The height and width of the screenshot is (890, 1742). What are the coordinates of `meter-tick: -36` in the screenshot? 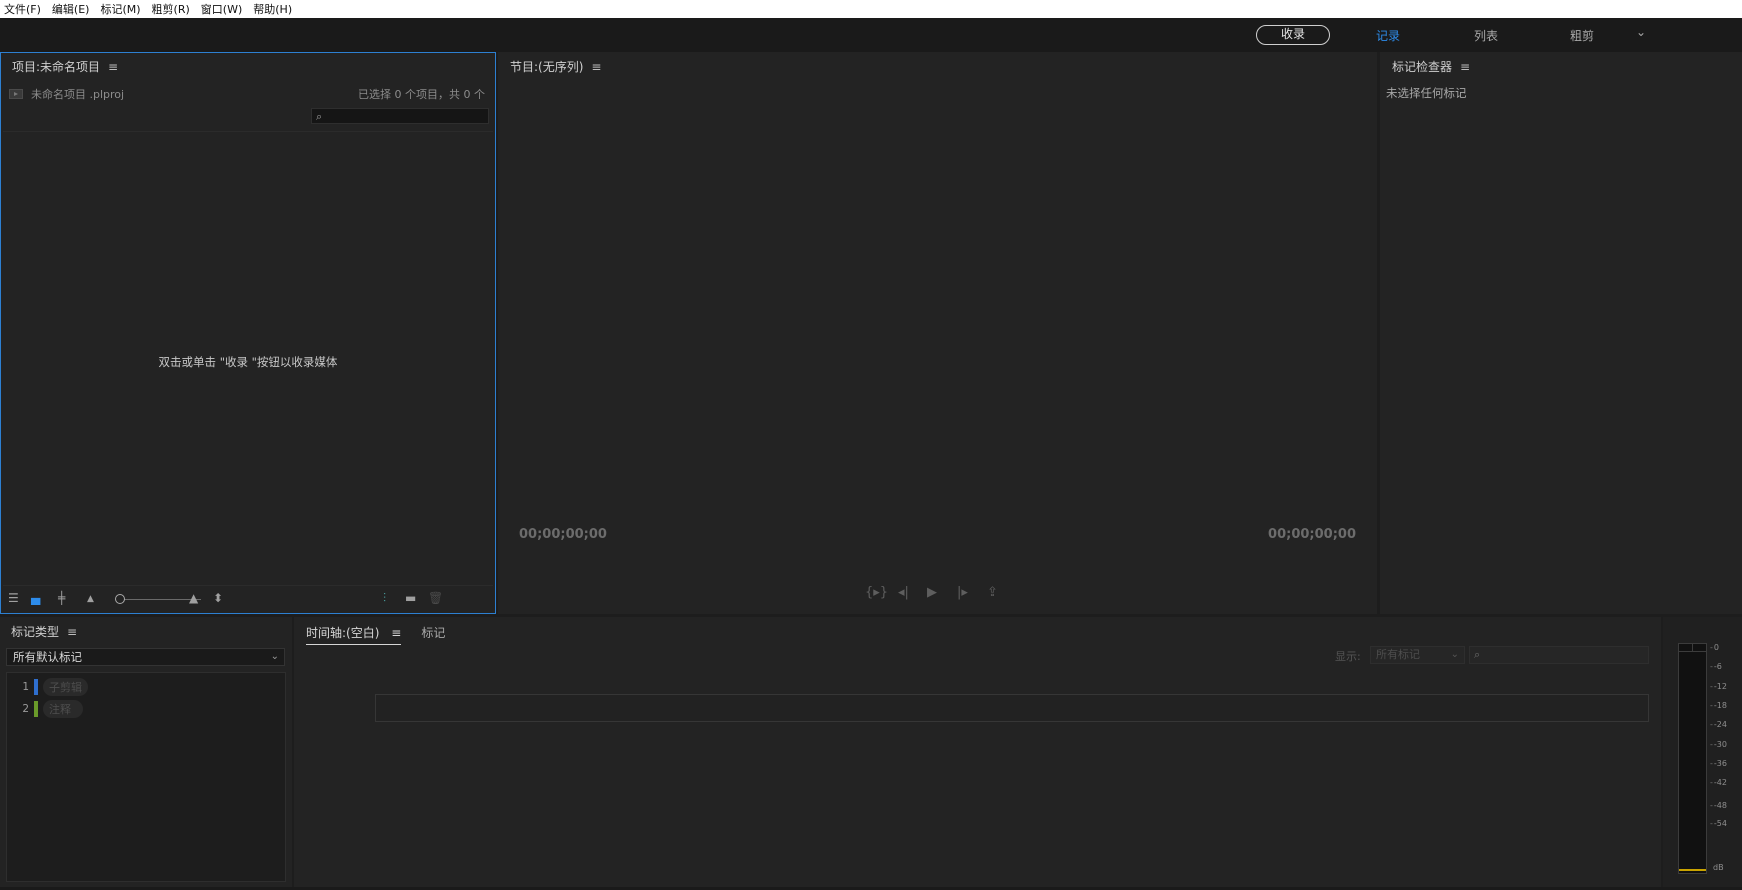 It's located at (1718, 763).